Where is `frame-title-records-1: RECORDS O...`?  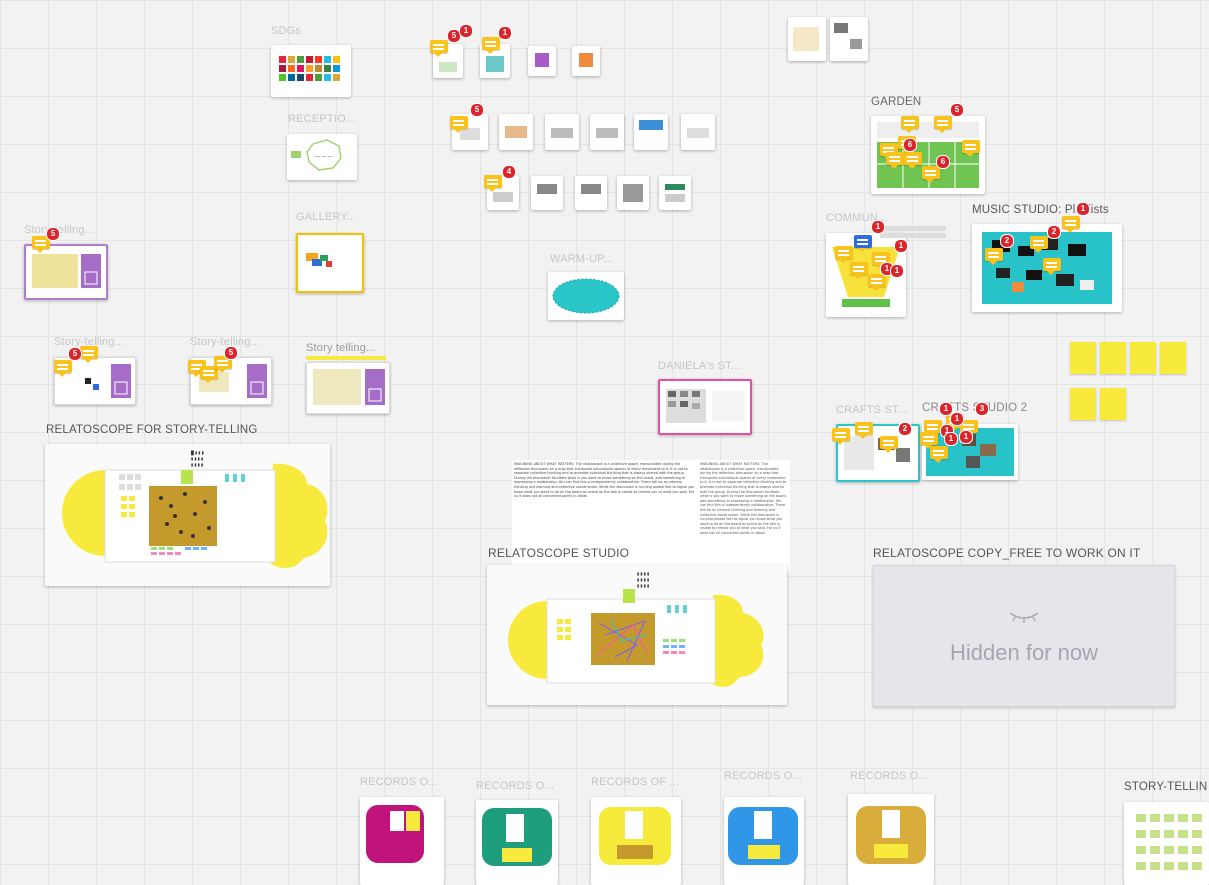
frame-title-records-1: RECORDS O... is located at coordinates (399, 782).